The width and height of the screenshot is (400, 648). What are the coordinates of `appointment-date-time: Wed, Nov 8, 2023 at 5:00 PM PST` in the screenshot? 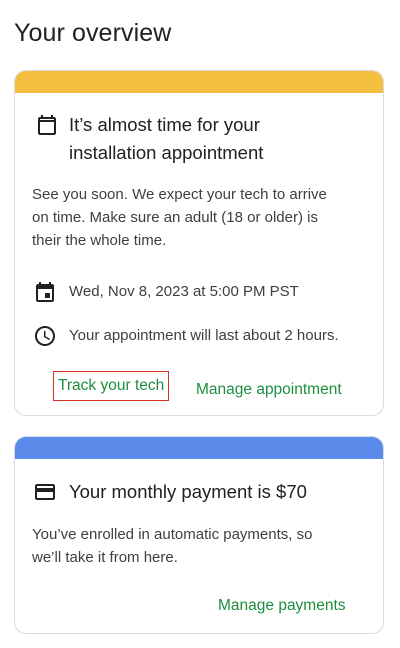 It's located at (184, 291).